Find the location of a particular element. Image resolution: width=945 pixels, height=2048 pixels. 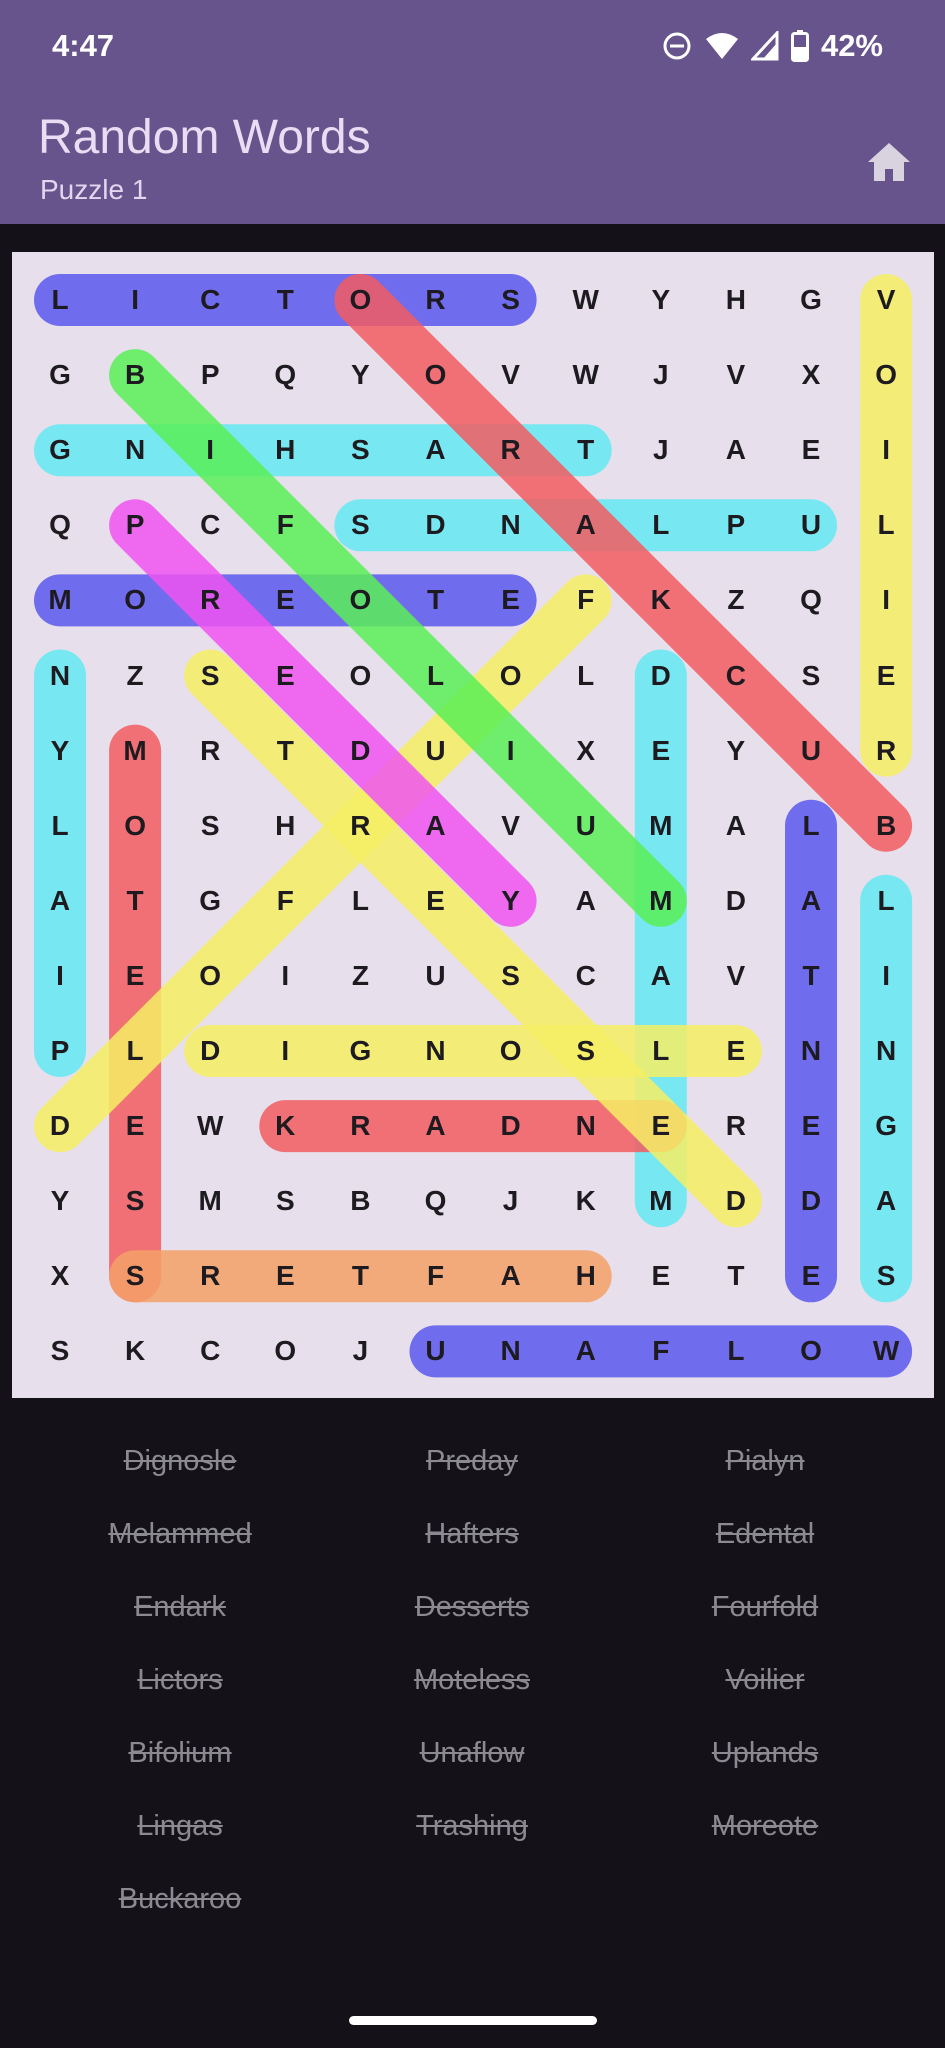

grid-cell: K is located at coordinates (135, 1351).